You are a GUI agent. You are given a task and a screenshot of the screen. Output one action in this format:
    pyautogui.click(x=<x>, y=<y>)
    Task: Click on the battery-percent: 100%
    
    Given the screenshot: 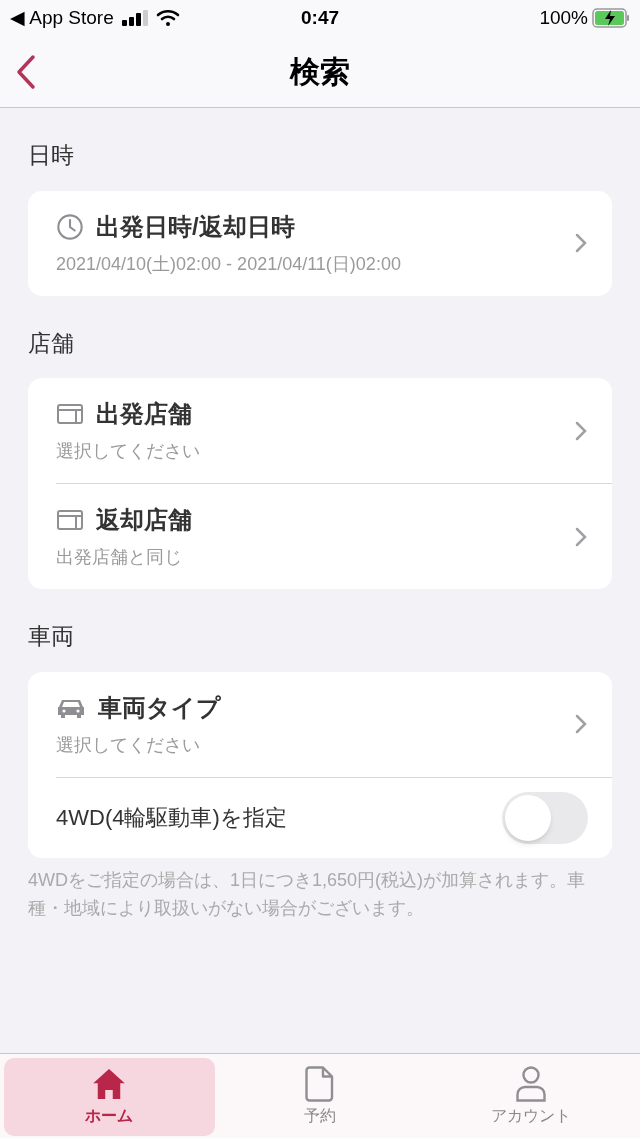 What is the action you would take?
    pyautogui.click(x=563, y=17)
    